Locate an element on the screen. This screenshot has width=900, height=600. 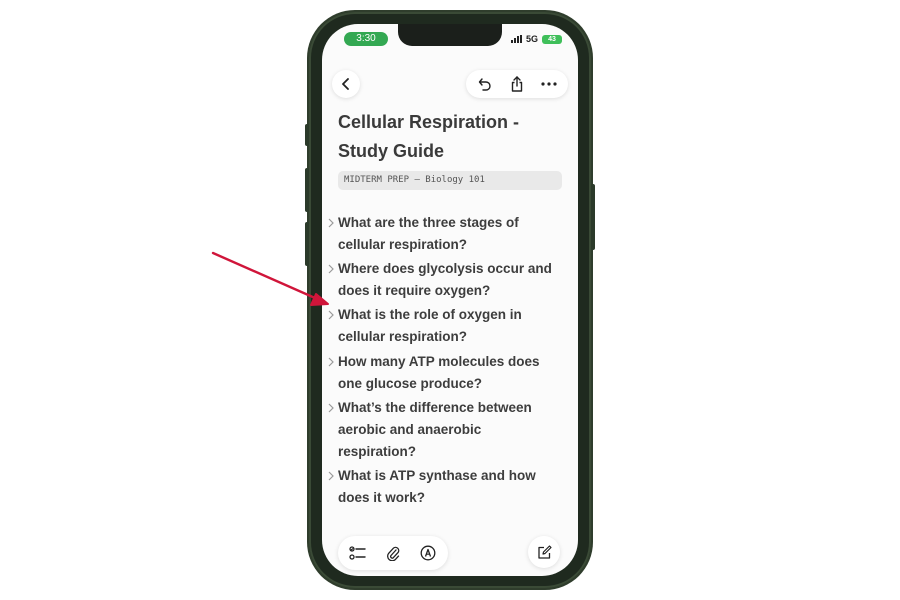
attach-button is located at coordinates (393, 553).